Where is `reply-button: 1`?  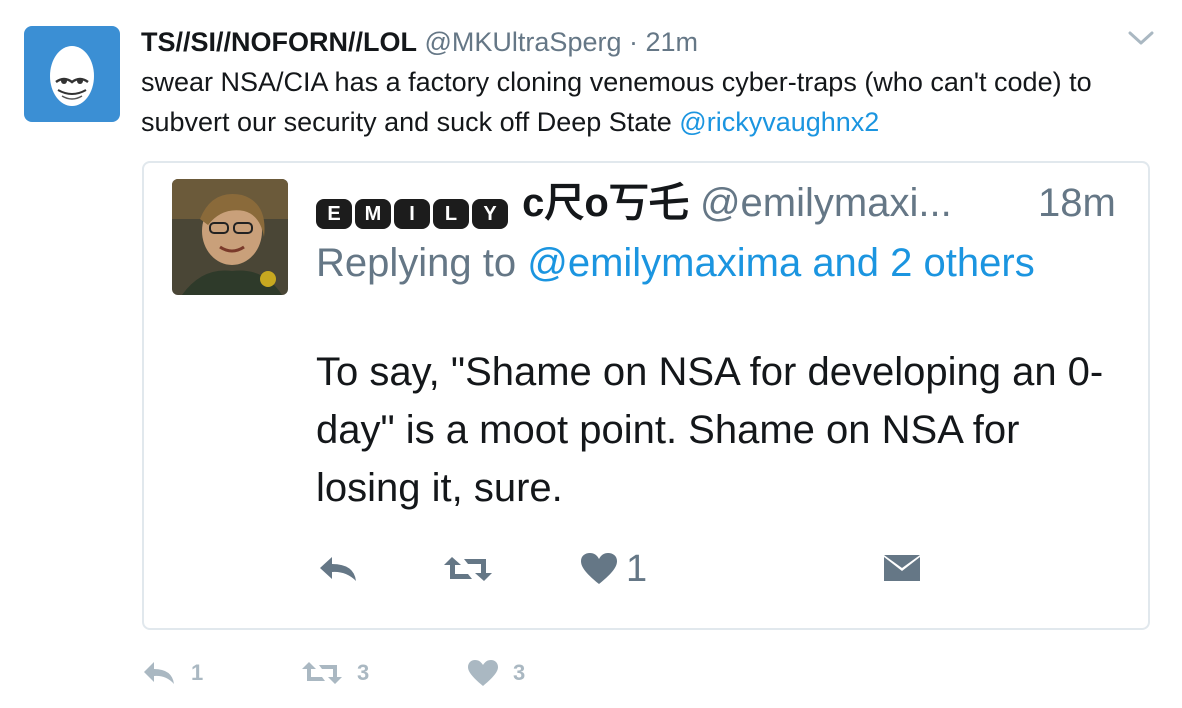 reply-button: 1 is located at coordinates (172, 673).